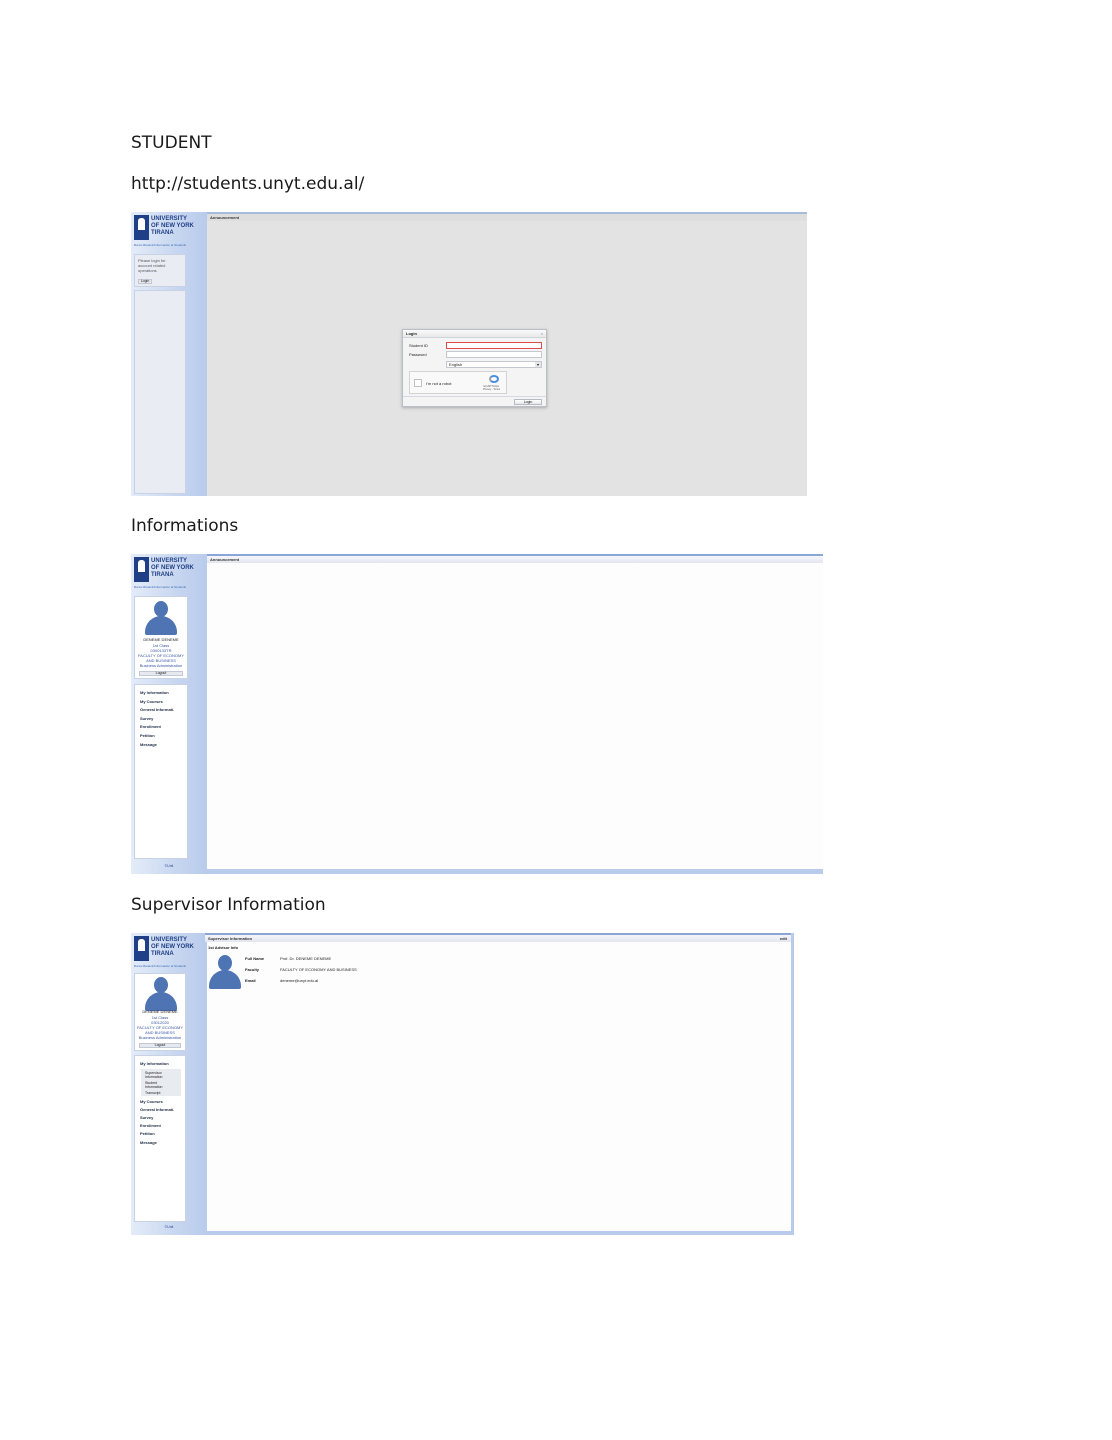 The height and width of the screenshot is (1440, 1112). Describe the element at coordinates (542, 333) in the screenshot. I see `close-icon: ×` at that location.